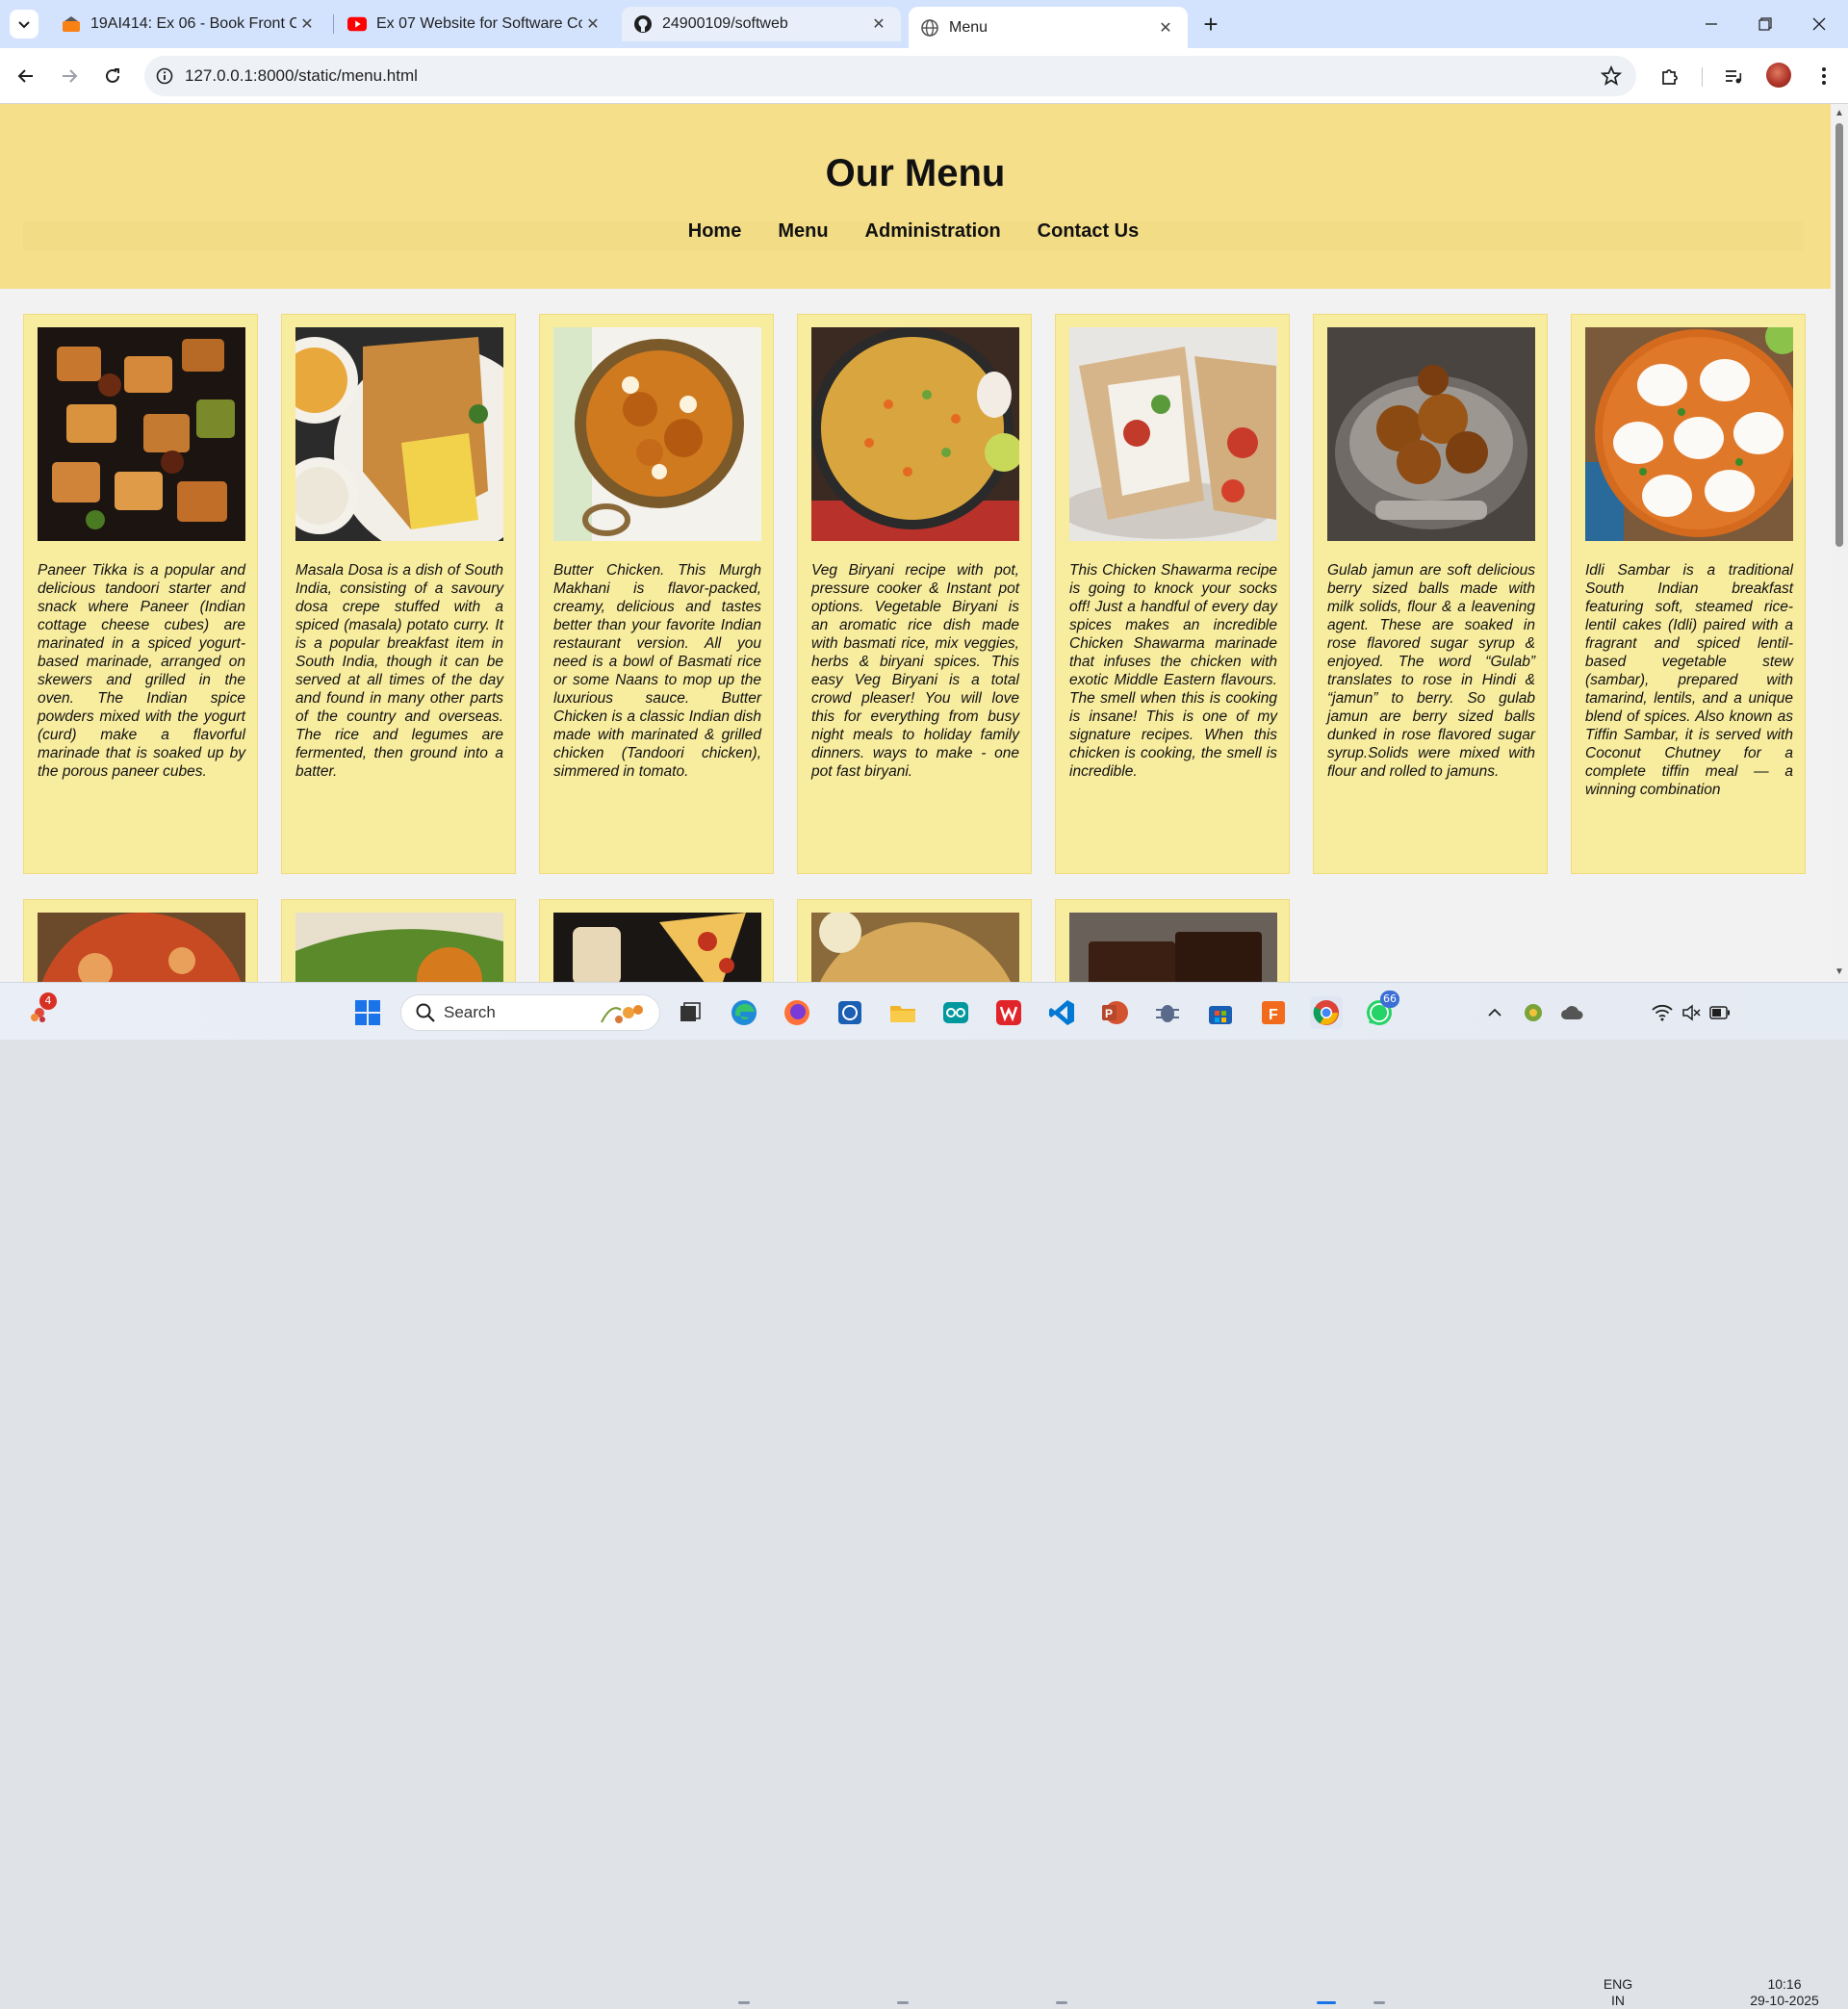 This screenshot has width=1848, height=2009. Describe the element at coordinates (725, 23) in the screenshot. I see `tab-title: 24900109/softweb` at that location.